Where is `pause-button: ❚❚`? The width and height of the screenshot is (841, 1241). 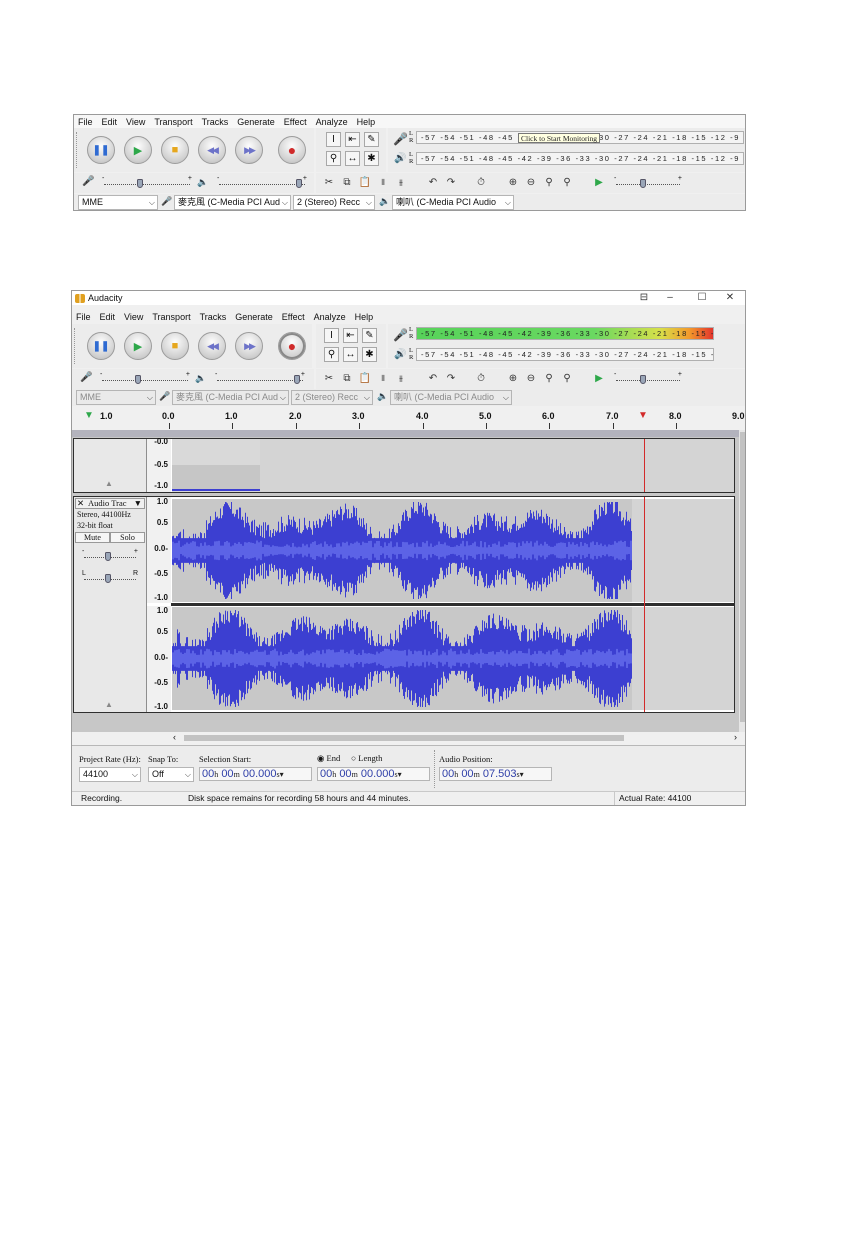
pause-button: ❚❚ is located at coordinates (101, 150).